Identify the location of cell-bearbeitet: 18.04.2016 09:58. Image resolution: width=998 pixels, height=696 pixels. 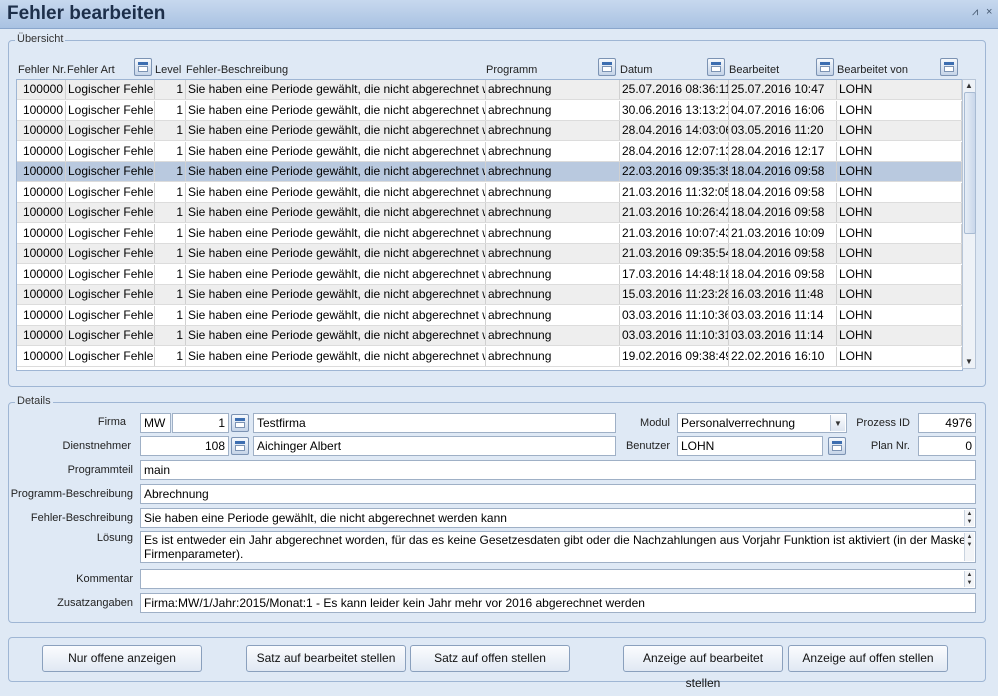
(783, 171).